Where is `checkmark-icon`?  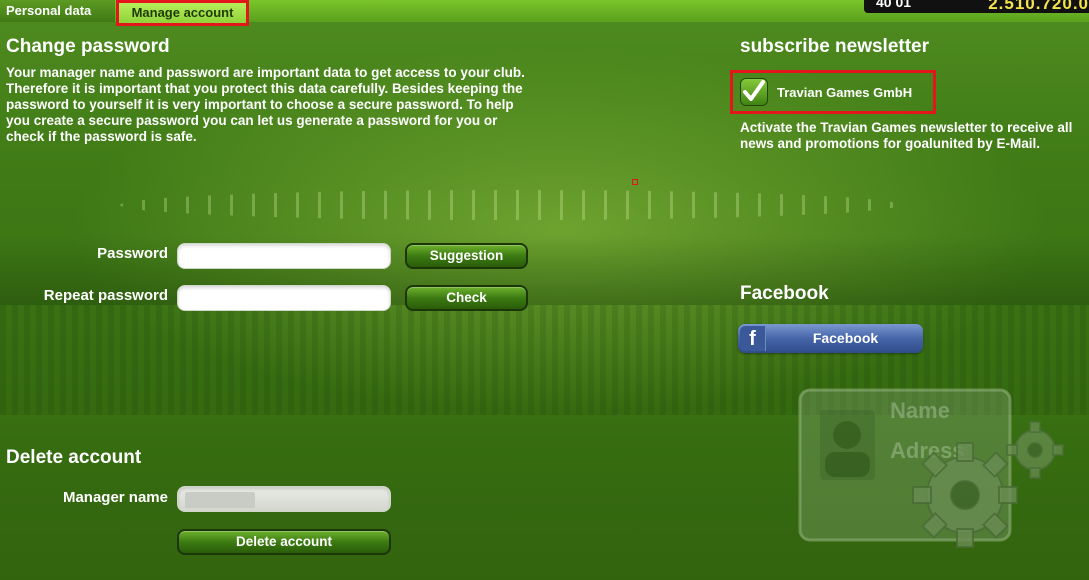
checkmark-icon is located at coordinates (754, 90).